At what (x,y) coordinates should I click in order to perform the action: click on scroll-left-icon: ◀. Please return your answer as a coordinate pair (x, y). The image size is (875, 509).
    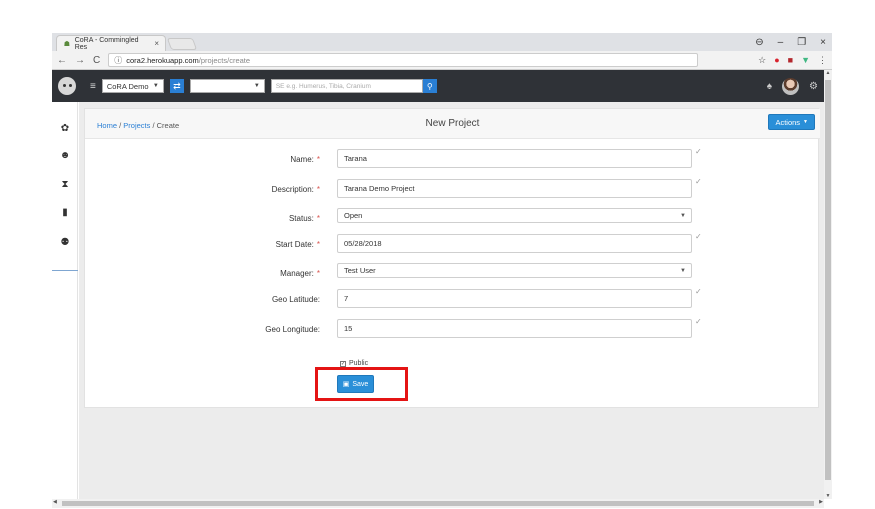
    Looking at the image, I should click on (55, 502).